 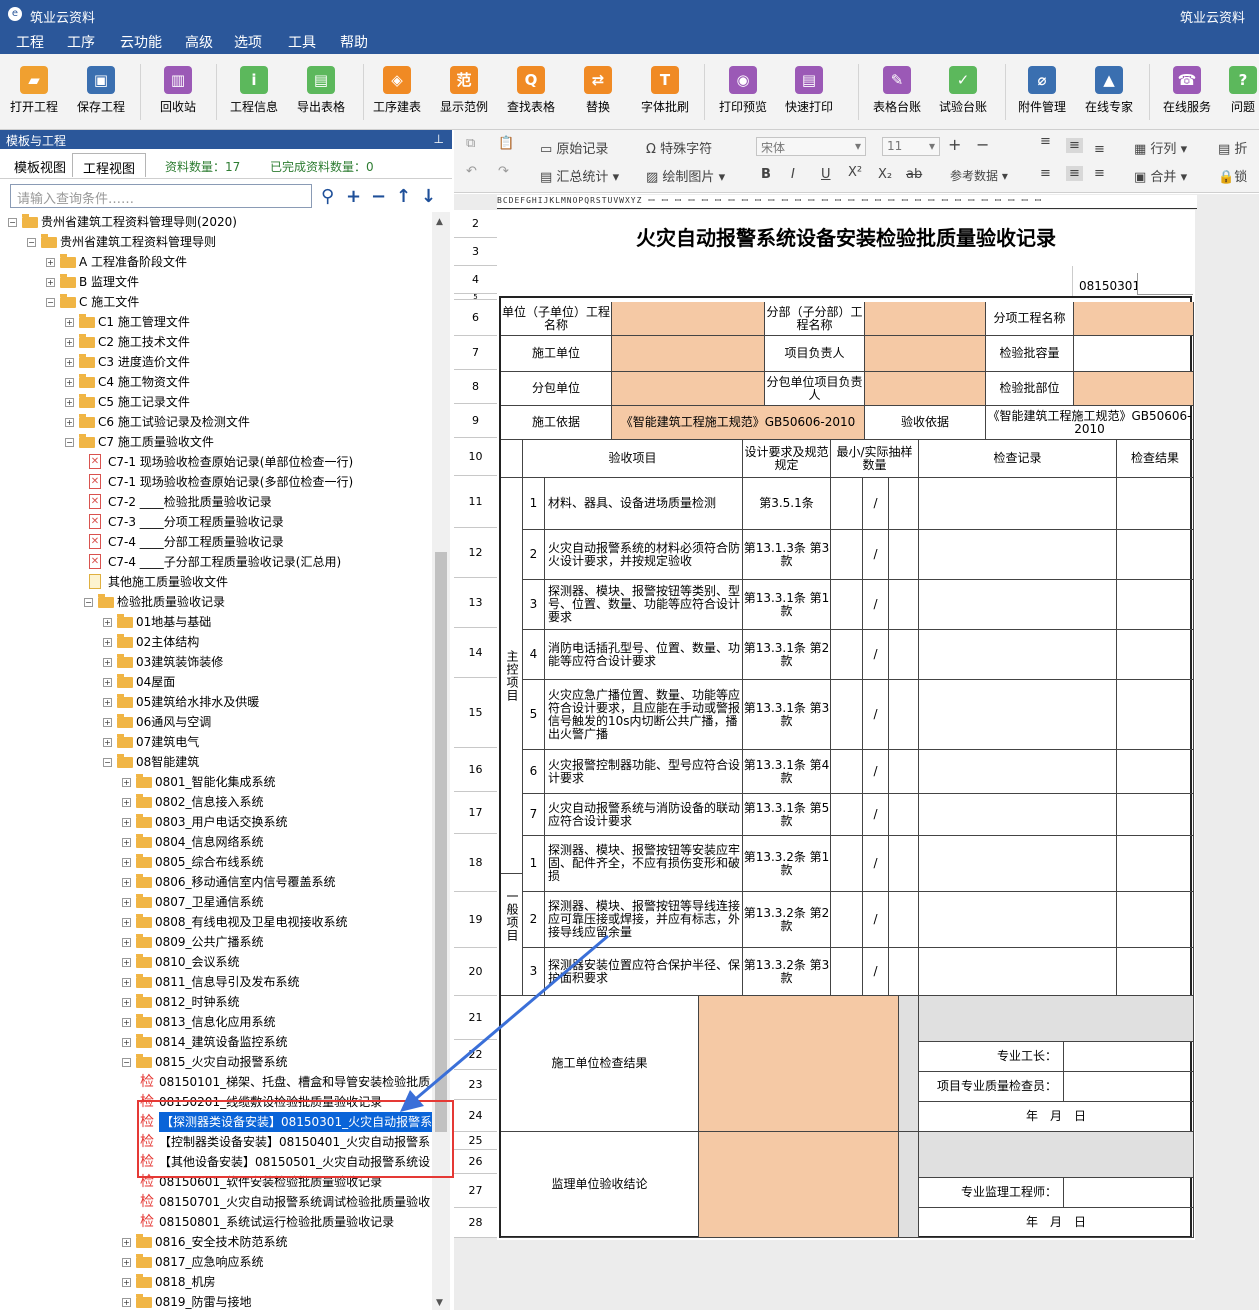 I want to click on toolbar-button-1: ▣ 保存工程, so click(x=101, y=90).